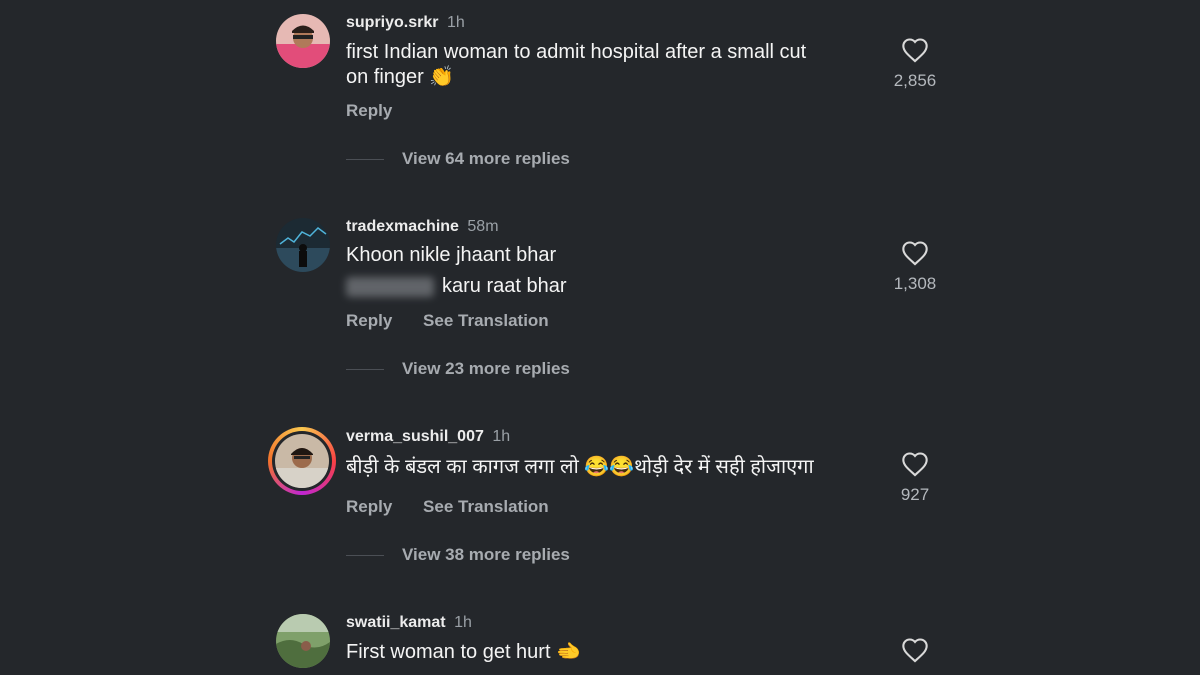 Image resolution: width=1200 pixels, height=675 pixels. I want to click on like-control: 927, so click(915, 478).